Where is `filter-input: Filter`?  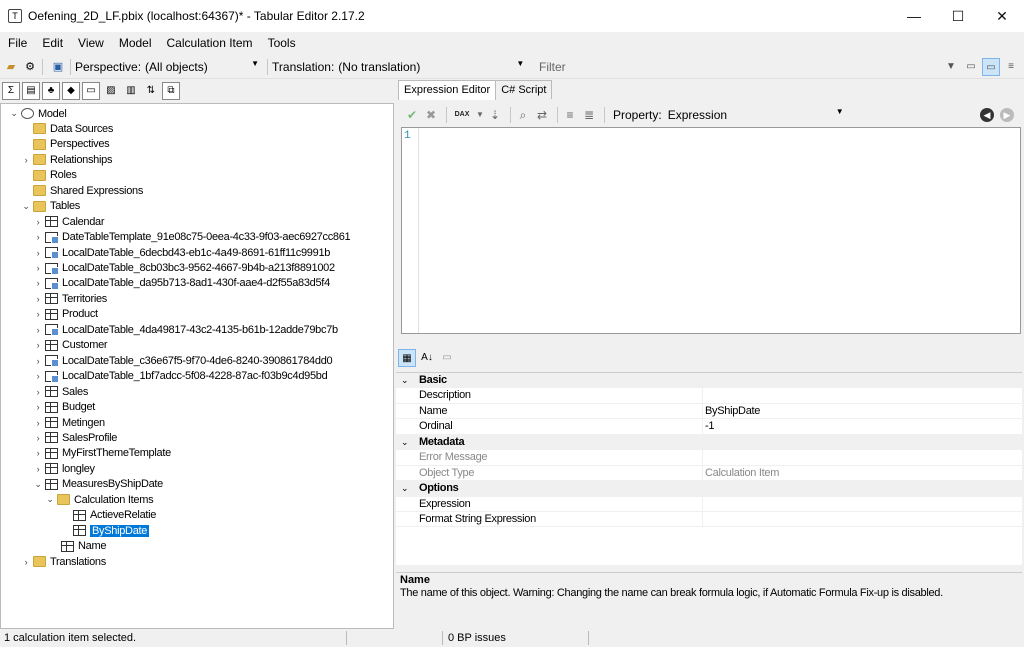 filter-input: Filter is located at coordinates (730, 67).